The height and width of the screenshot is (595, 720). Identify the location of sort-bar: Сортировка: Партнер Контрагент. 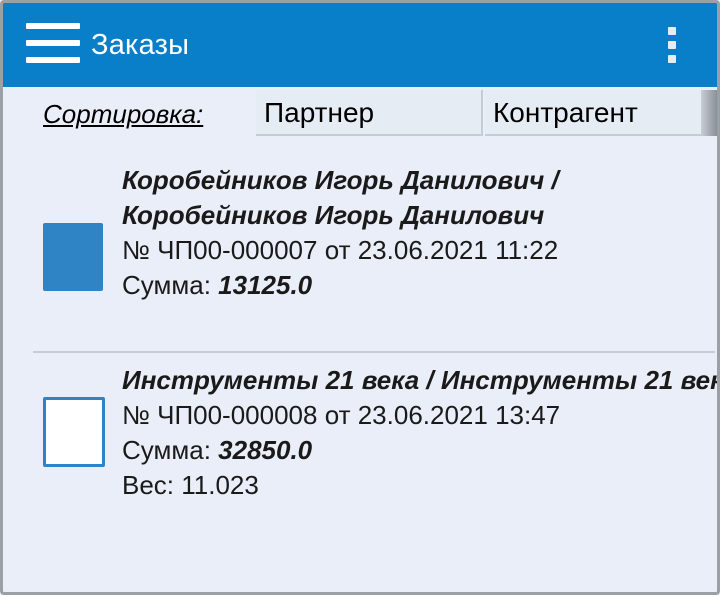
(360, 113).